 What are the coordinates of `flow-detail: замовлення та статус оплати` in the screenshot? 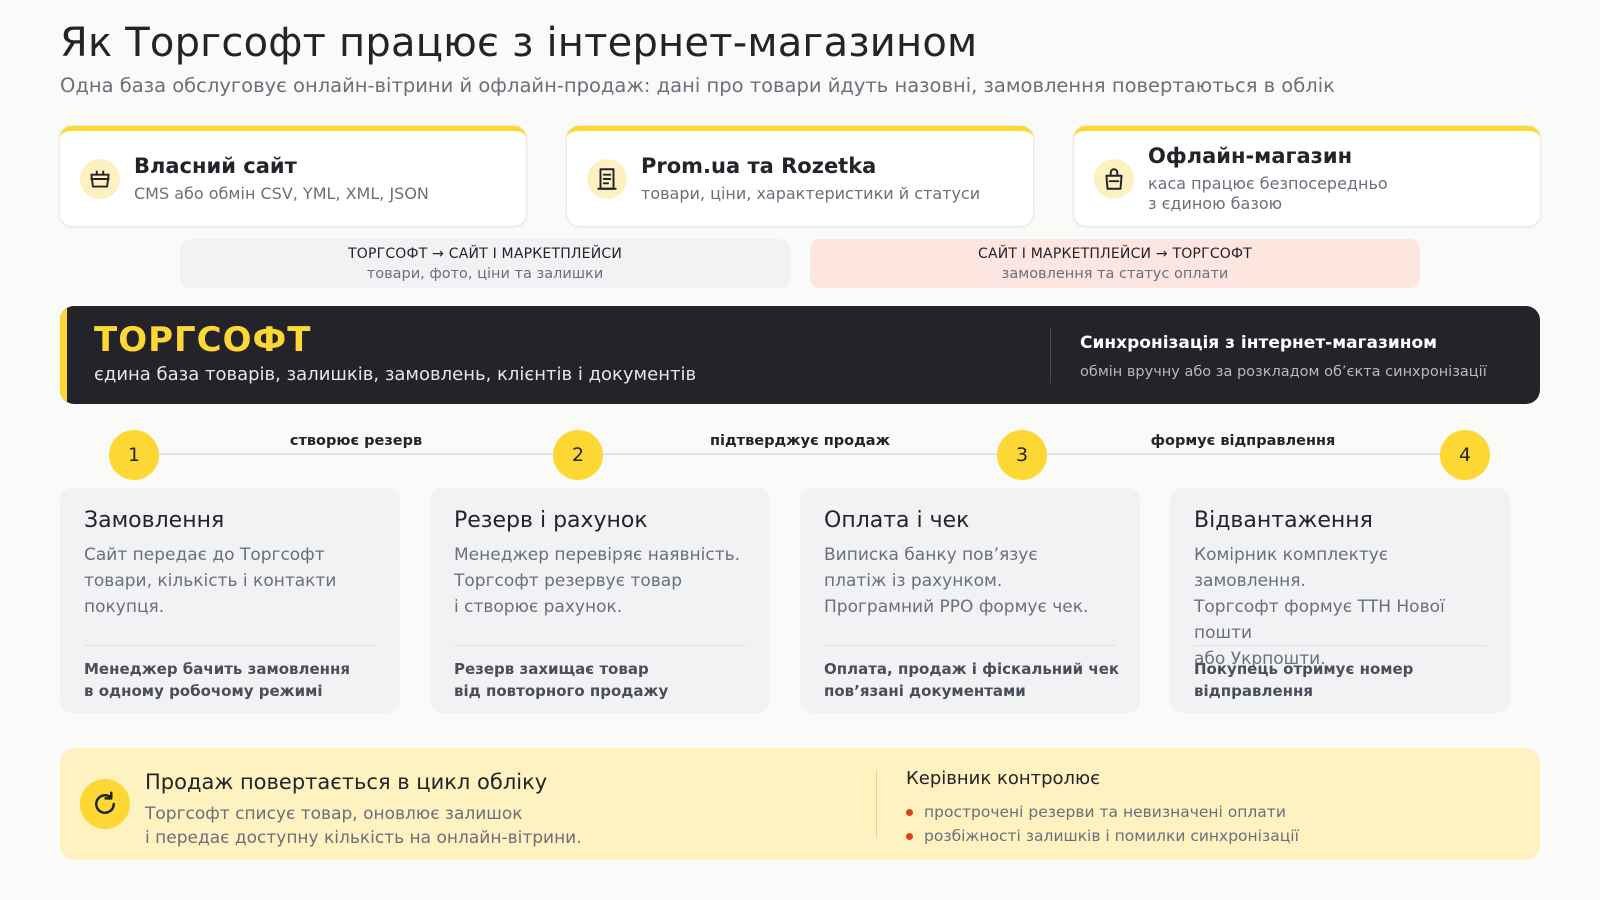 It's located at (1115, 273).